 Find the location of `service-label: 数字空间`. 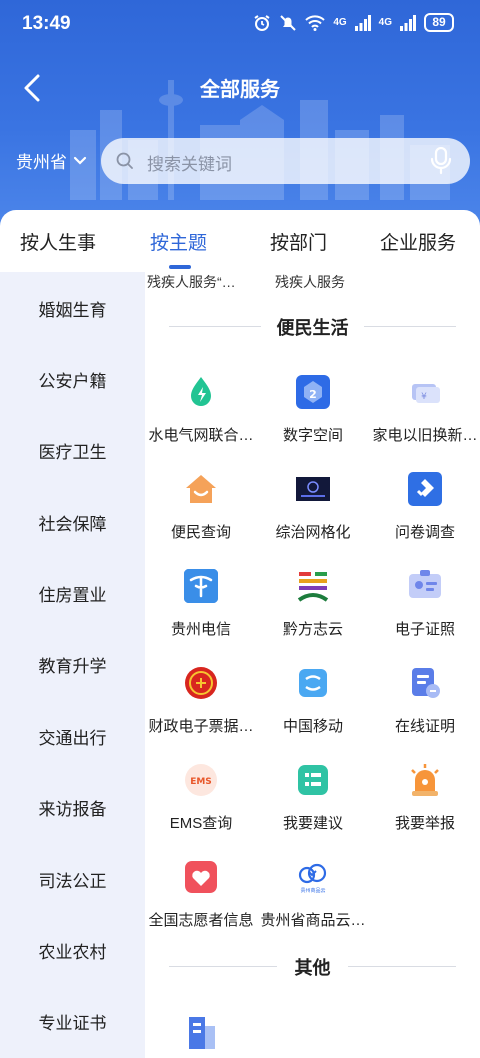

service-label: 数字空间 is located at coordinates (312, 435).